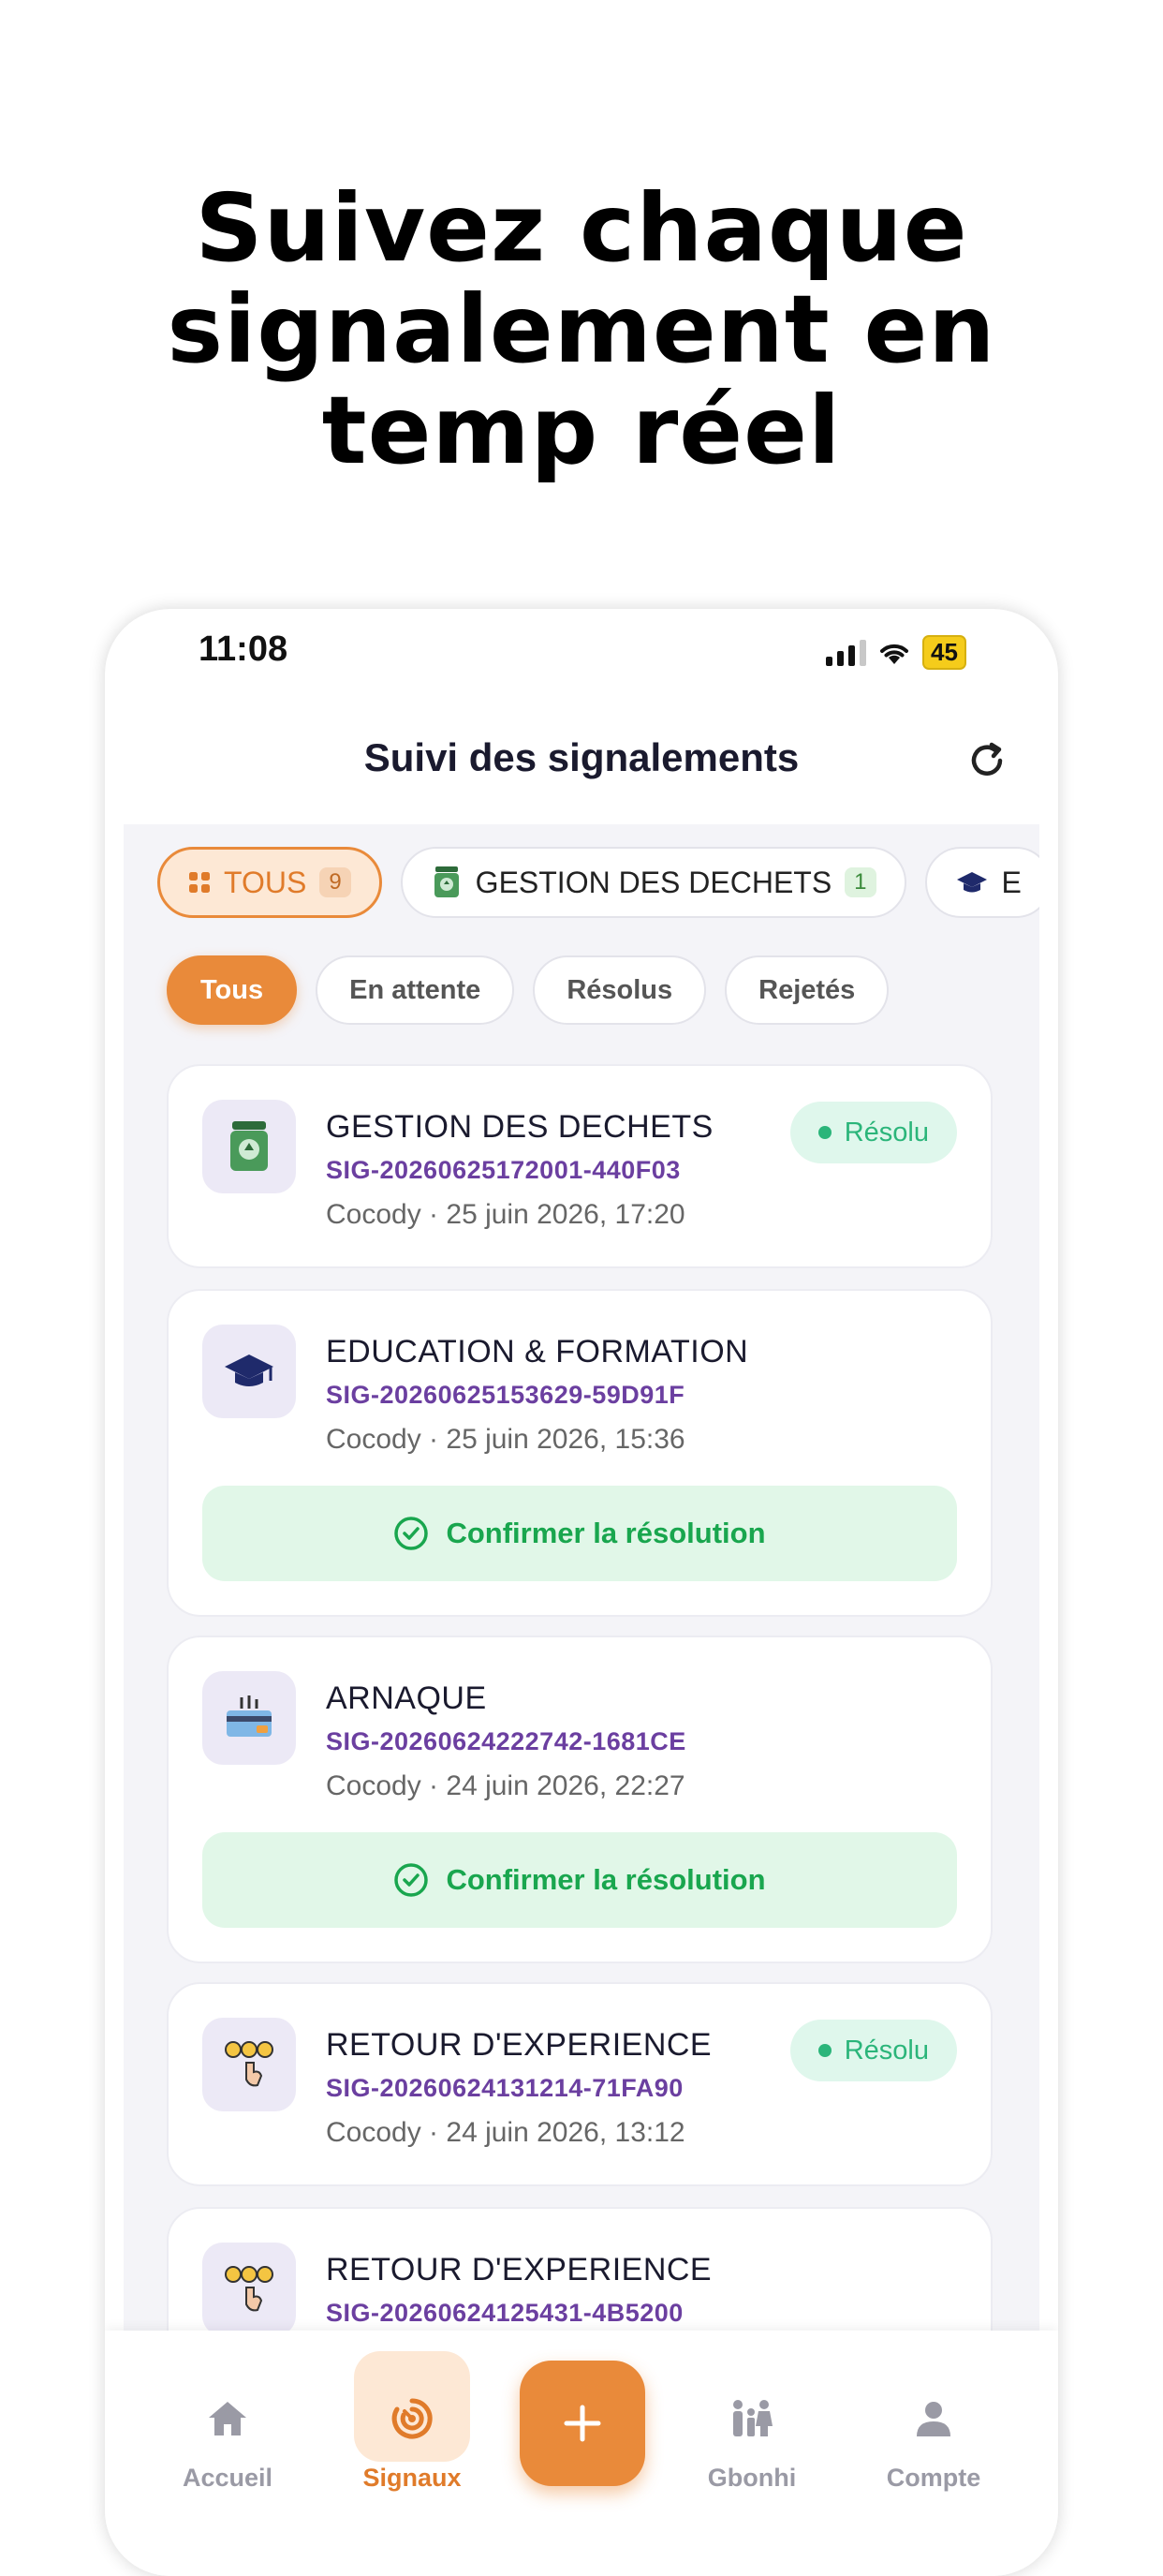 The height and width of the screenshot is (2576, 1163). Describe the element at coordinates (243, 649) in the screenshot. I see `status-time: 11:08` at that location.